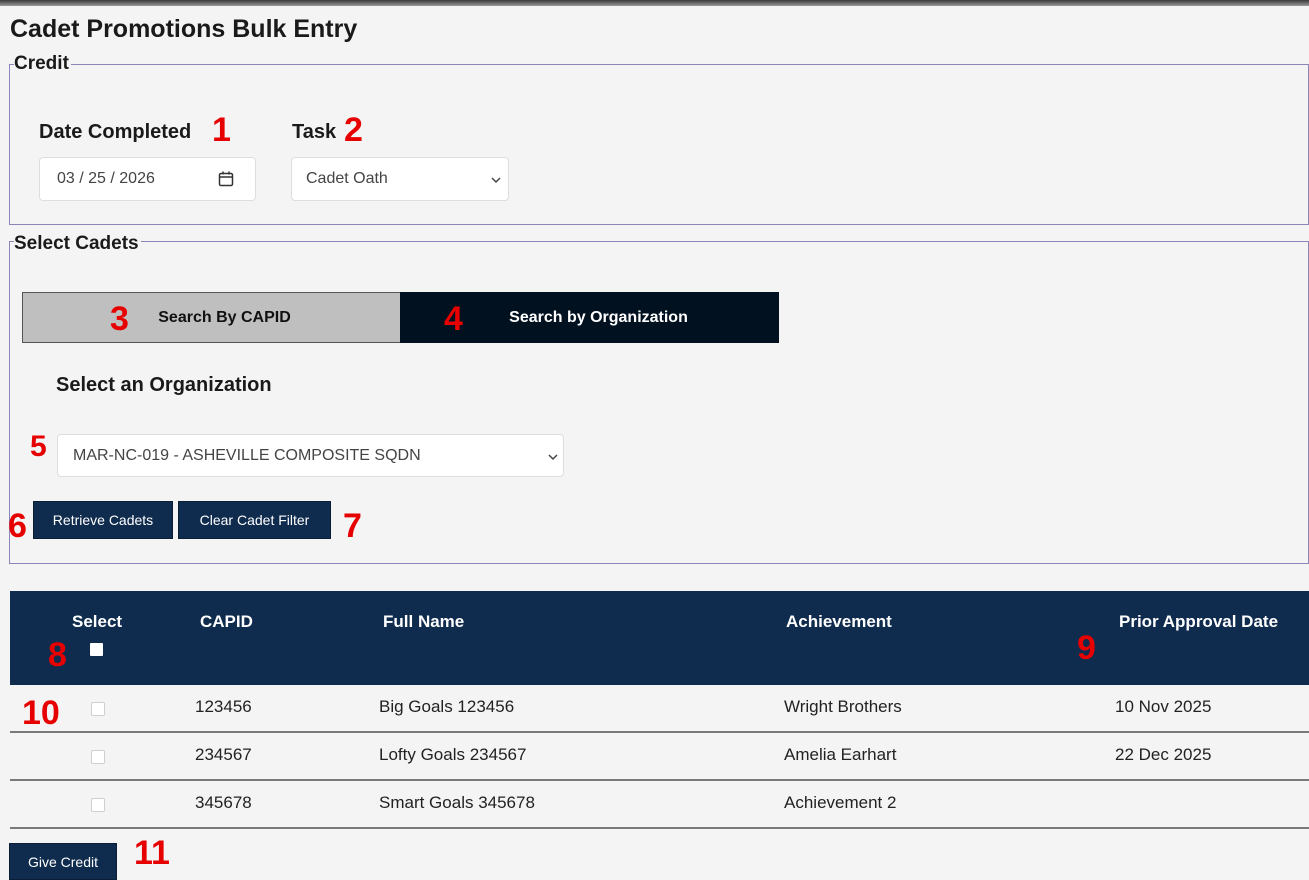  Describe the element at coordinates (221, 130) in the screenshot. I see `marker-1: 1` at that location.